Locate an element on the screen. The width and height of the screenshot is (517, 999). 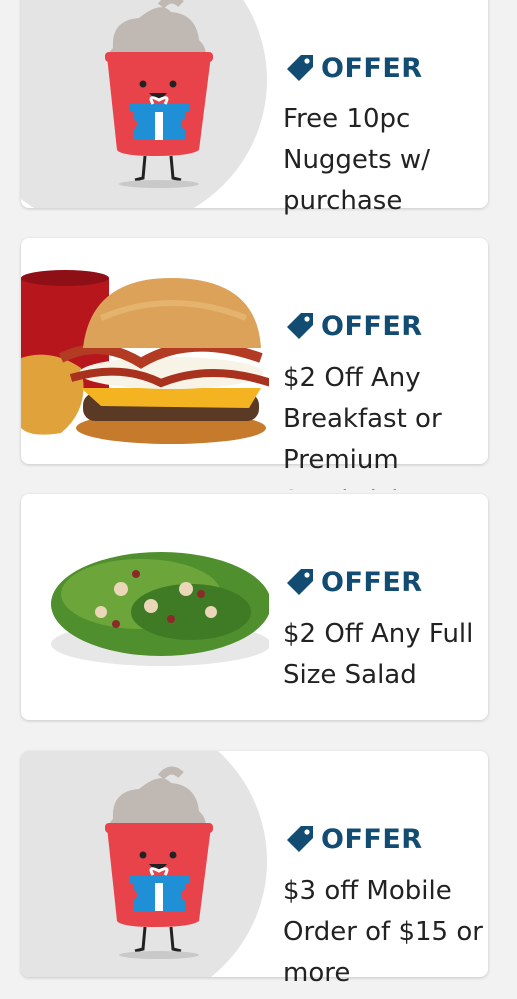
offer-title: Free 10pc Nuggets w/ purchase is located at coordinates (356, 160).